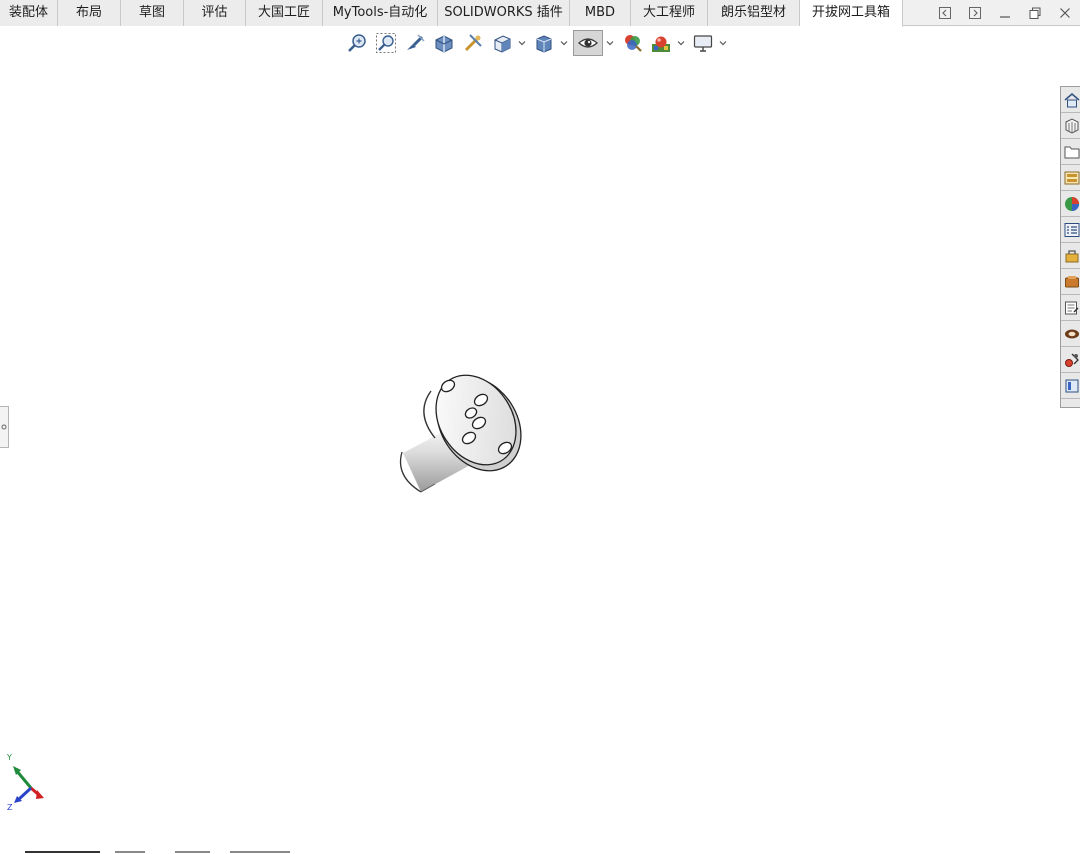  Describe the element at coordinates (681, 43) in the screenshot. I see `apply-scene-dropdown-icon` at that location.